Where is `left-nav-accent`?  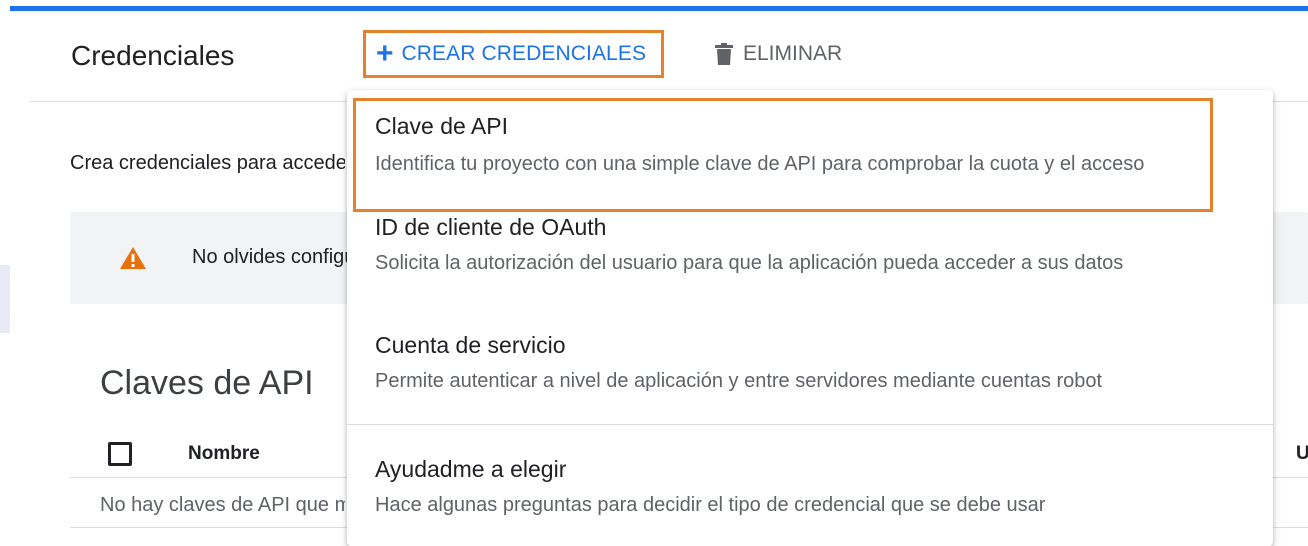 left-nav-accent is located at coordinates (5, 299).